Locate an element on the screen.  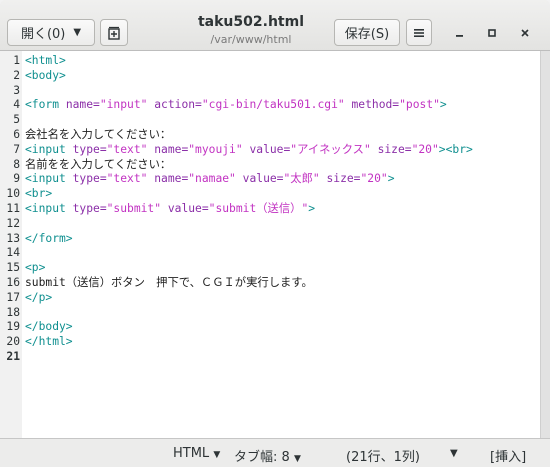
code-token: "submit（送信）" is located at coordinates (258, 208).